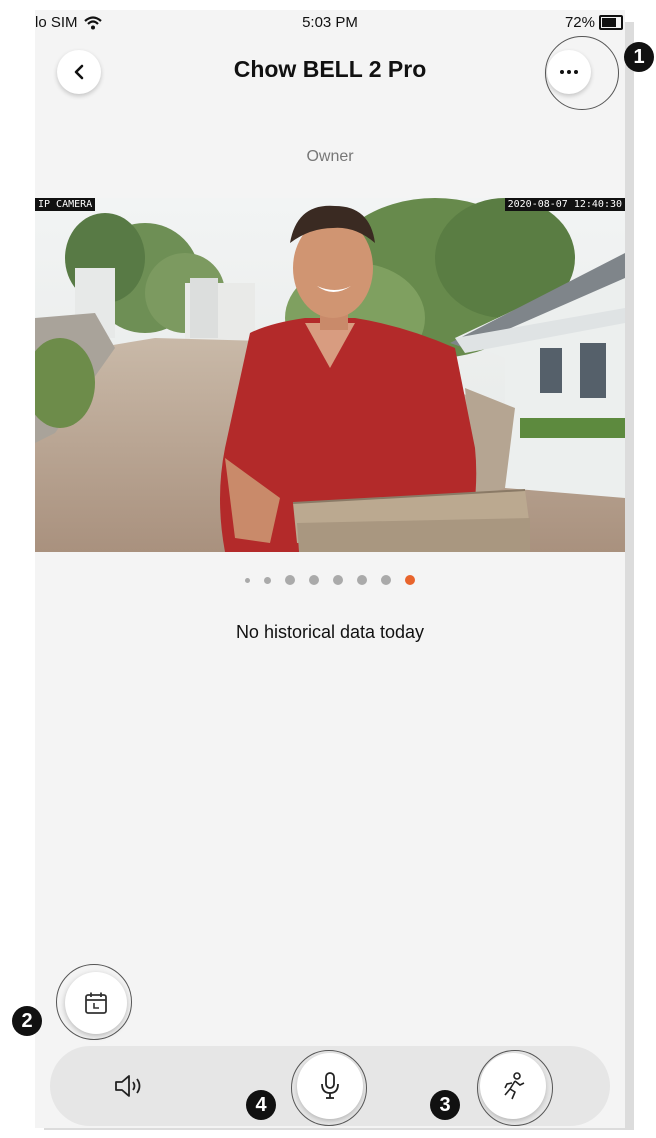 The image size is (656, 1138). I want to click on microphone-icon, so click(330, 1085).